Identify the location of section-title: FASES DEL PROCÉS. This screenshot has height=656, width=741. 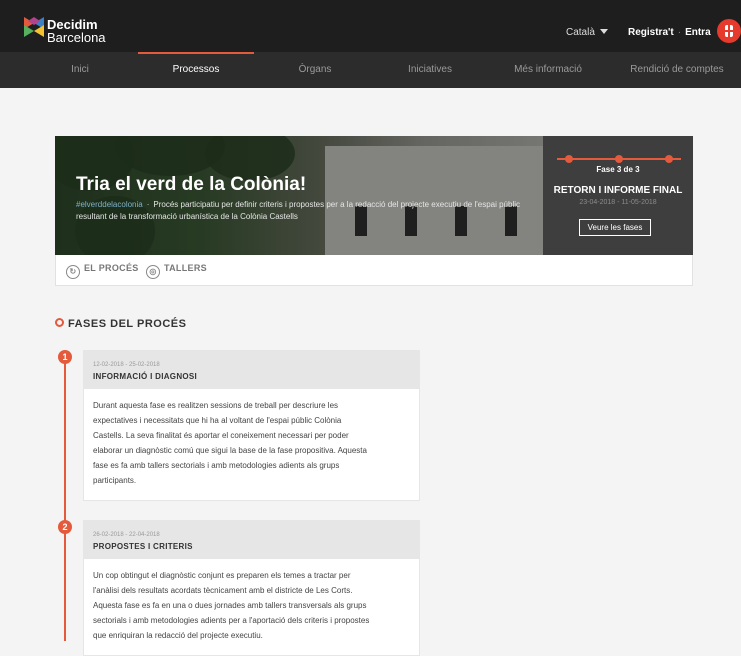
(120, 324).